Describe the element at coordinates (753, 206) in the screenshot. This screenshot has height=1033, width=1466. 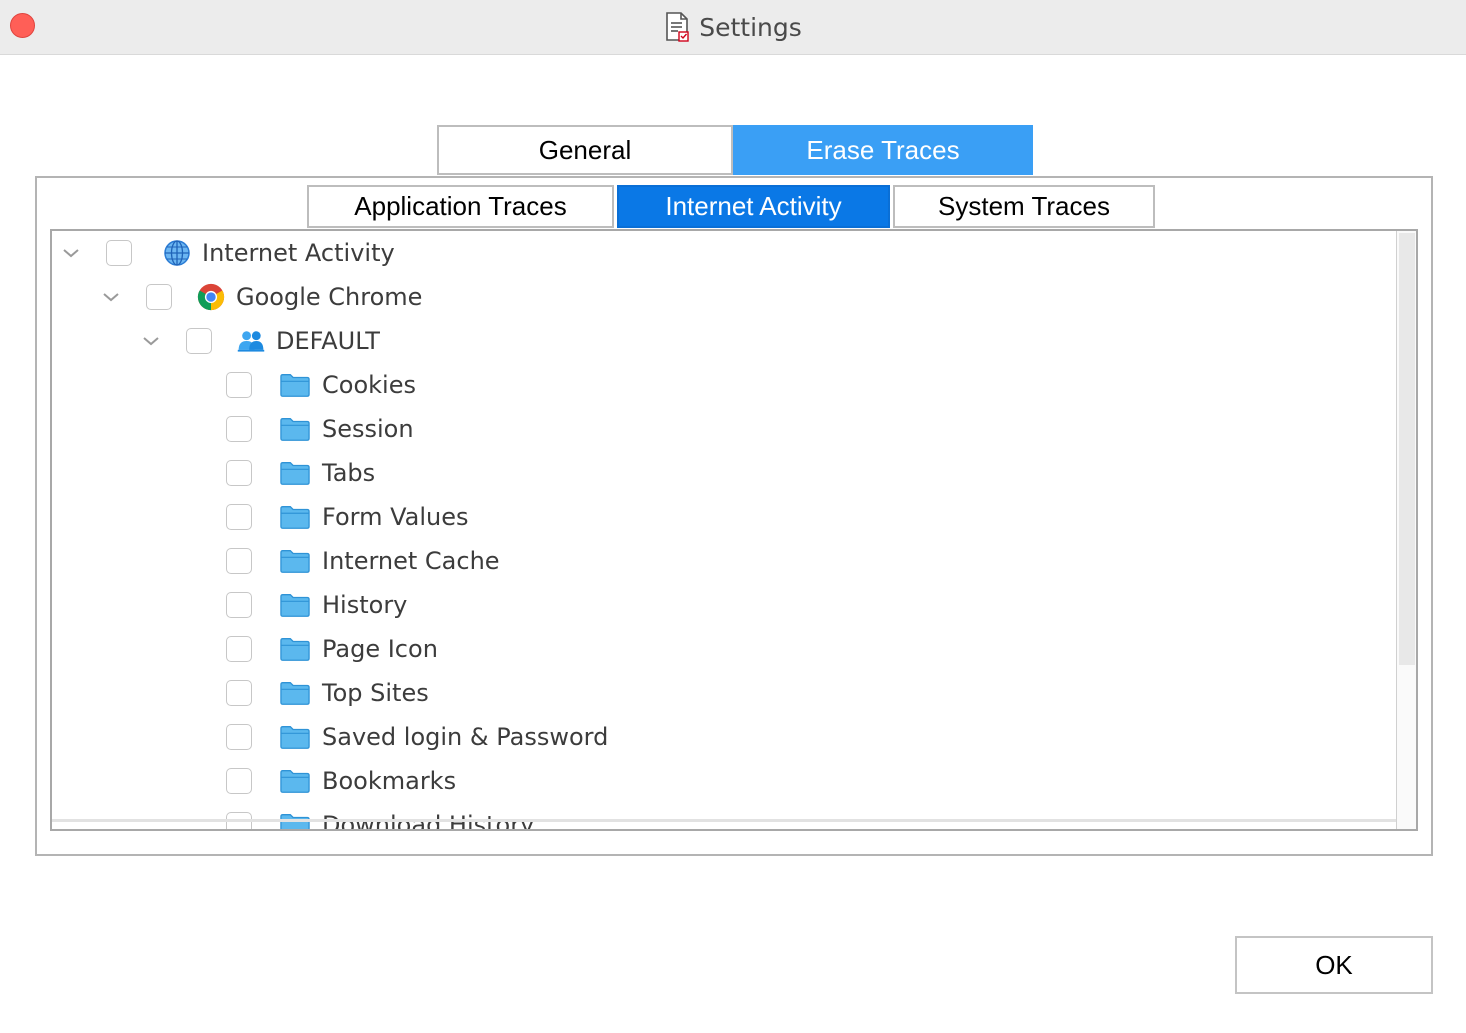
I see `tab-internet-activity: Internet Activity` at that location.